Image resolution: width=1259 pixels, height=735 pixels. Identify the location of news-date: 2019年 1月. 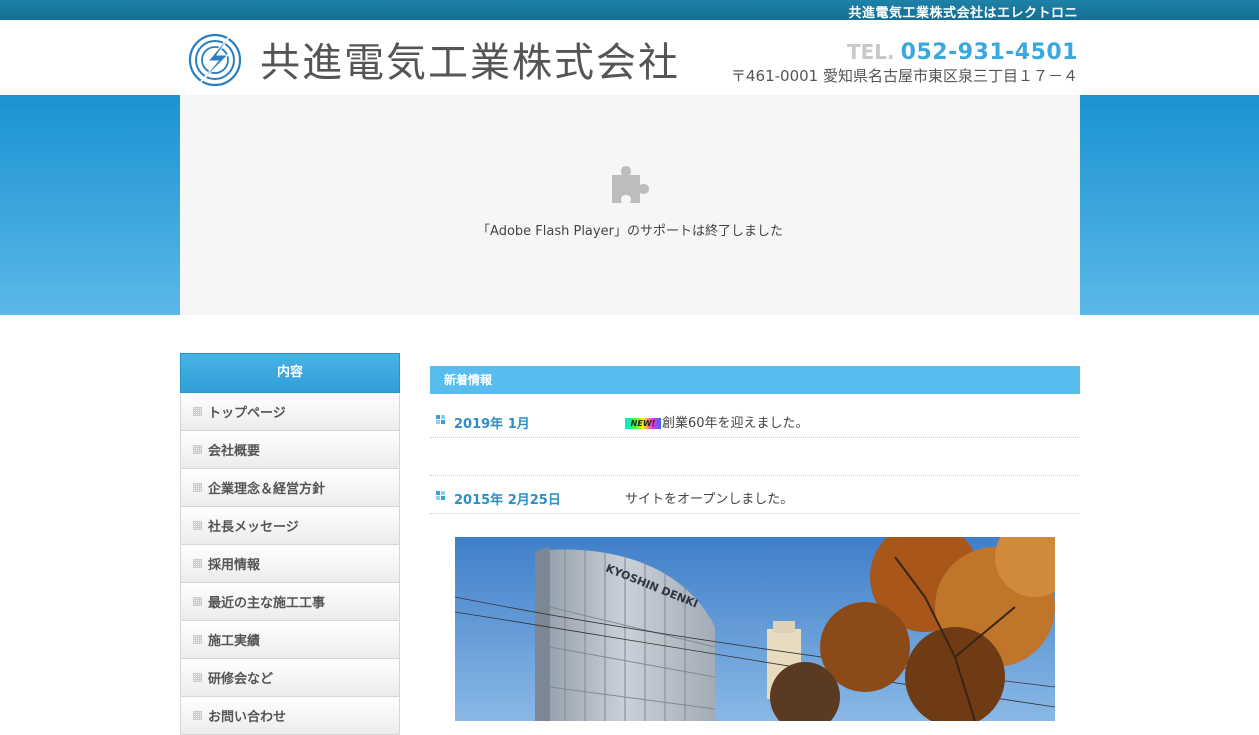
(492, 424).